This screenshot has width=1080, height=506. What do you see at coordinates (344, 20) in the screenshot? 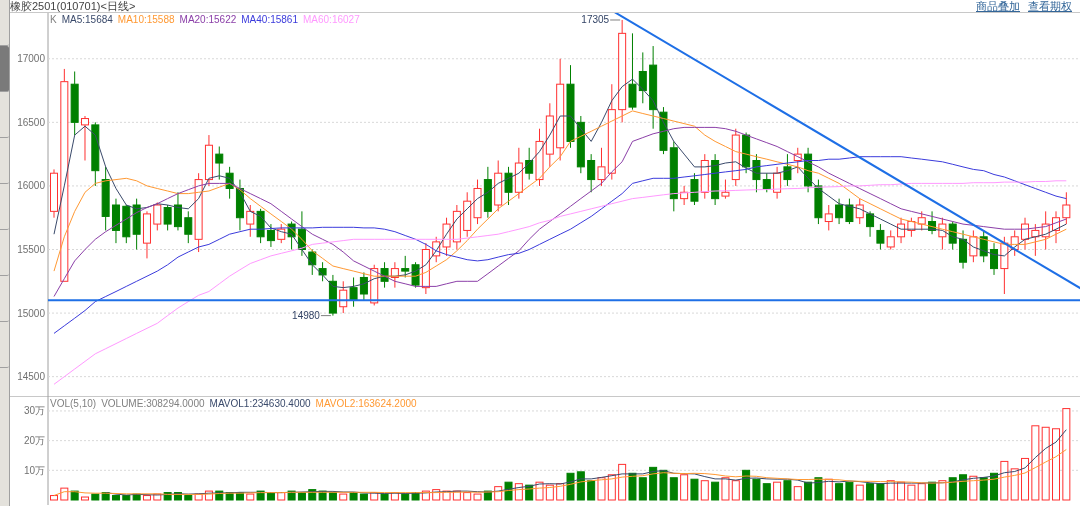
I see `legend-value: :16027` at bounding box center [344, 20].